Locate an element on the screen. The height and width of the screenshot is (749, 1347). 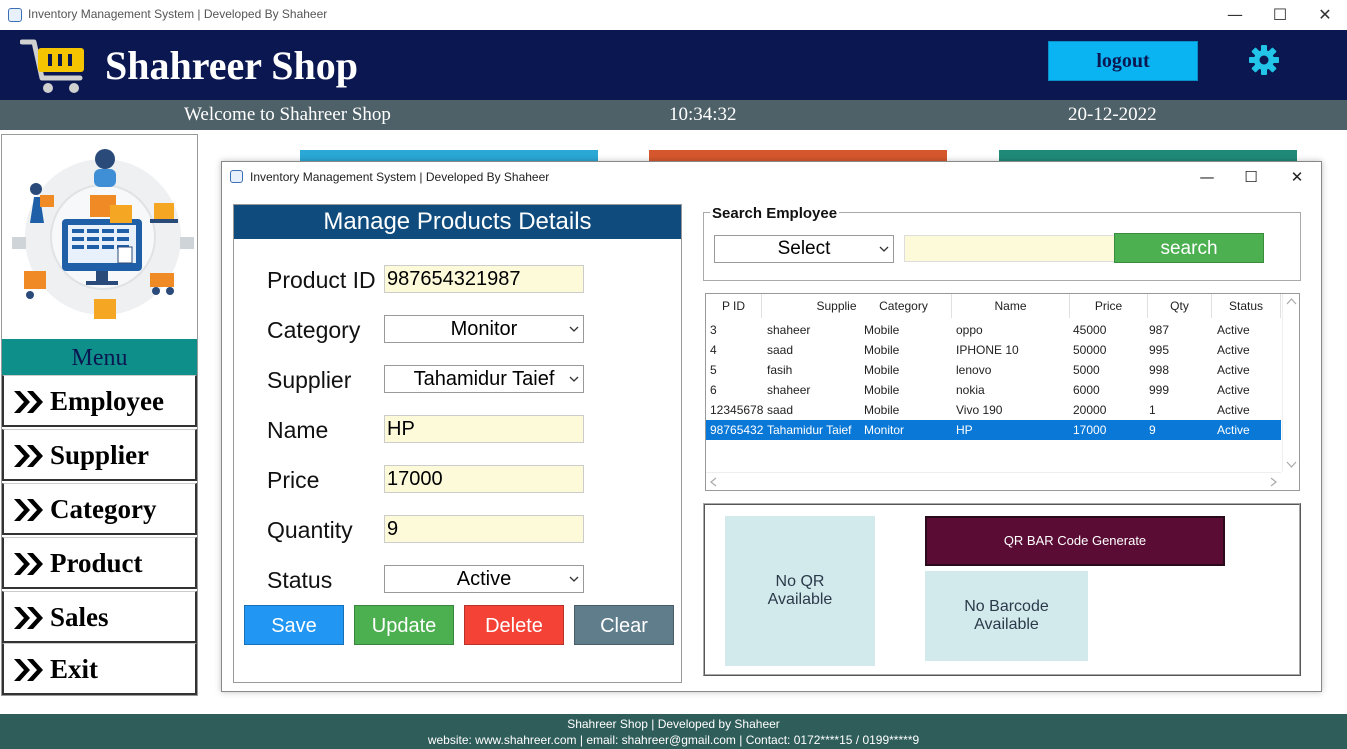
vertical-scrollbar is located at coordinates (1290, 383).